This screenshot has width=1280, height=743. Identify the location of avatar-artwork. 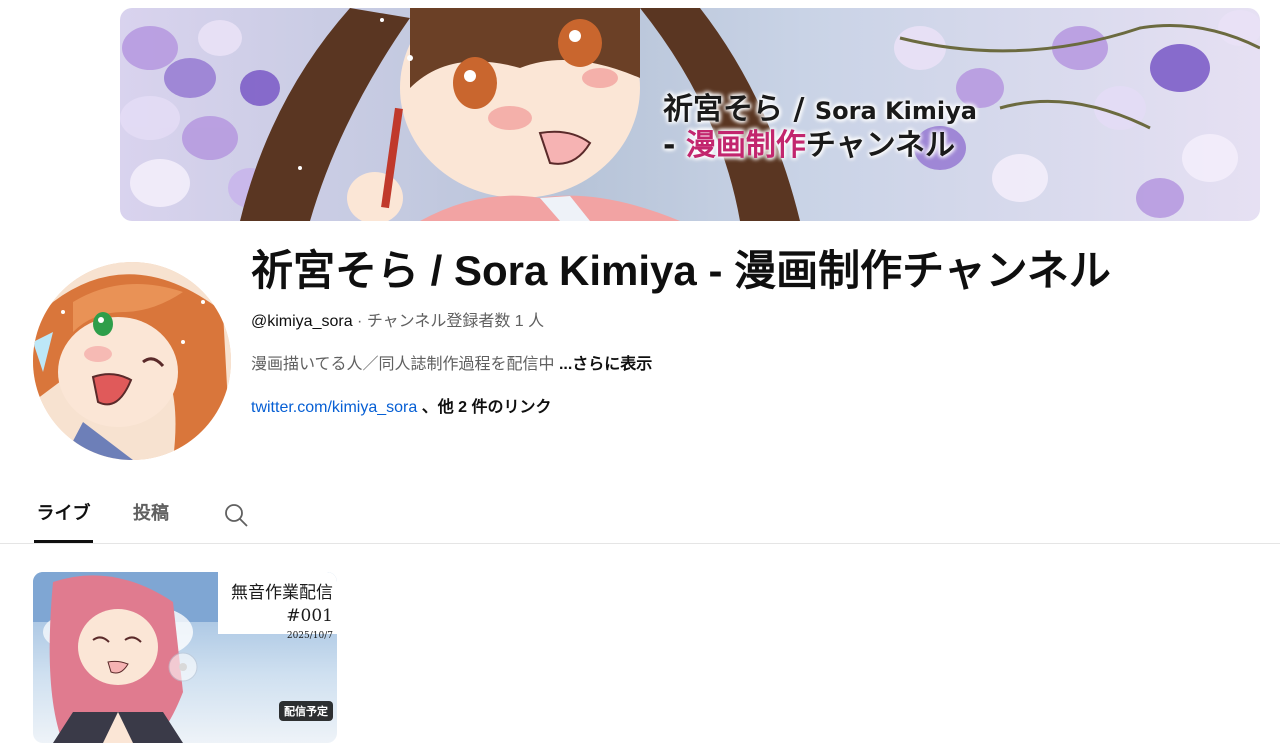
(132, 361).